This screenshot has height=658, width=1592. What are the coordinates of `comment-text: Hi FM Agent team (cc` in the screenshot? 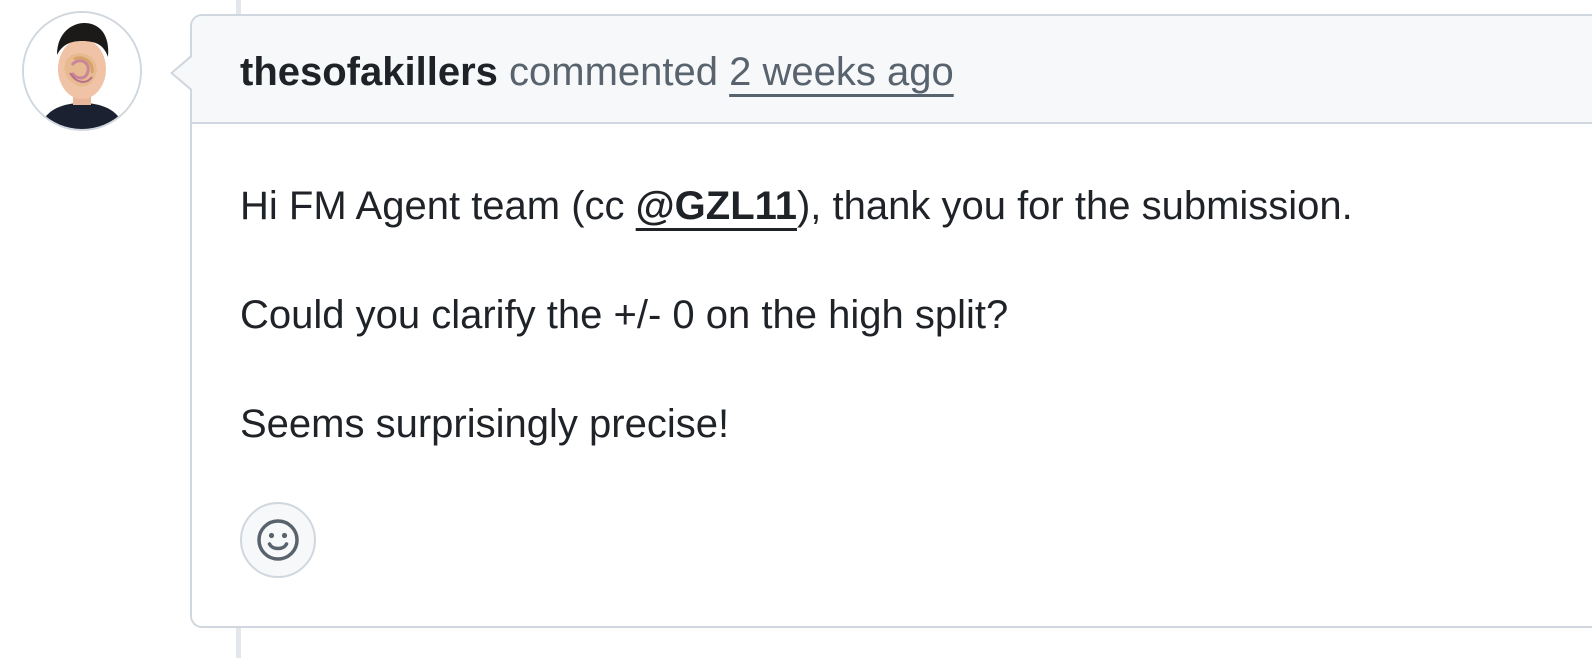 It's located at (438, 206).